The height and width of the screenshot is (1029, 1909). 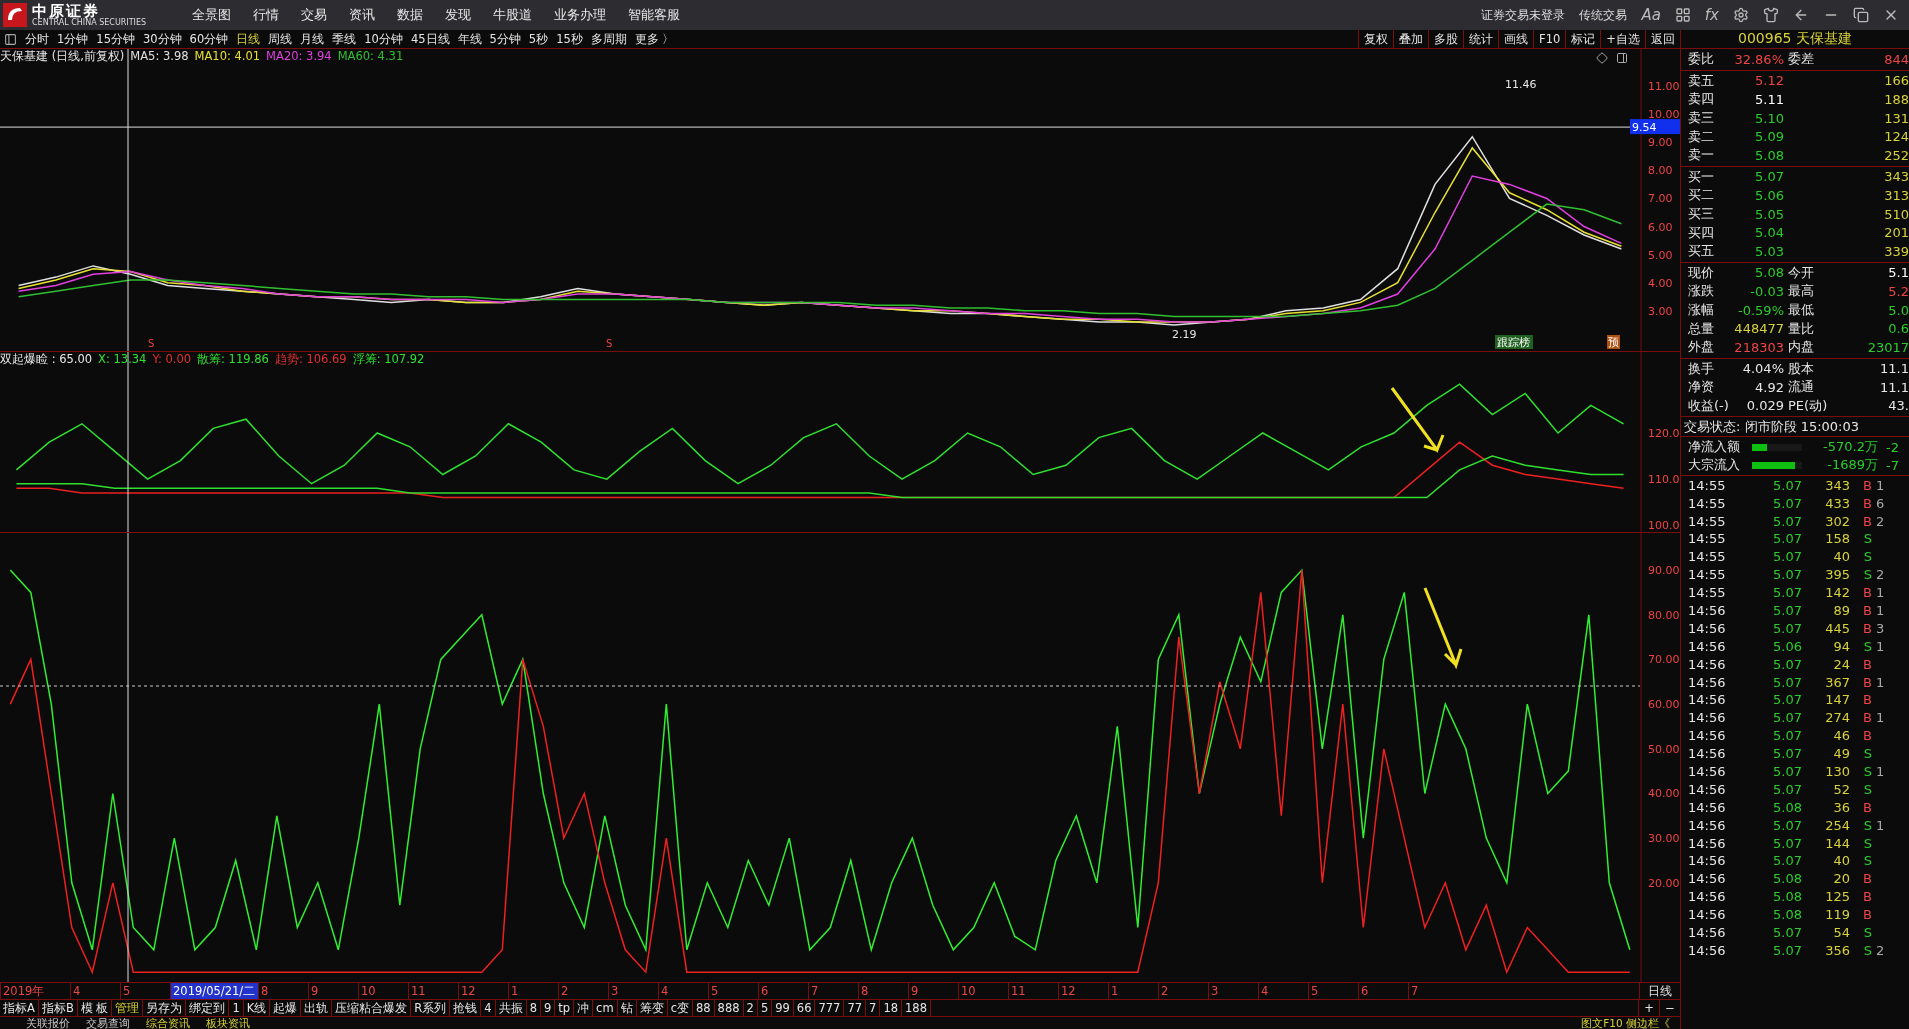 I want to click on indicator-button: 冲, so click(x=584, y=1008).